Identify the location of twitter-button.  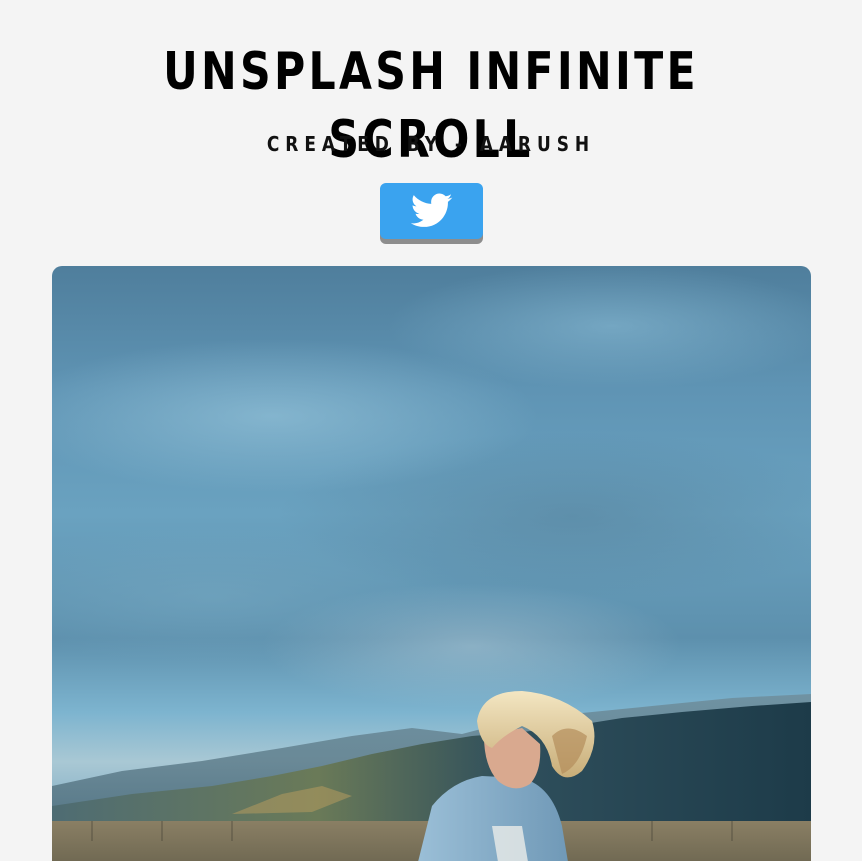
(431, 211).